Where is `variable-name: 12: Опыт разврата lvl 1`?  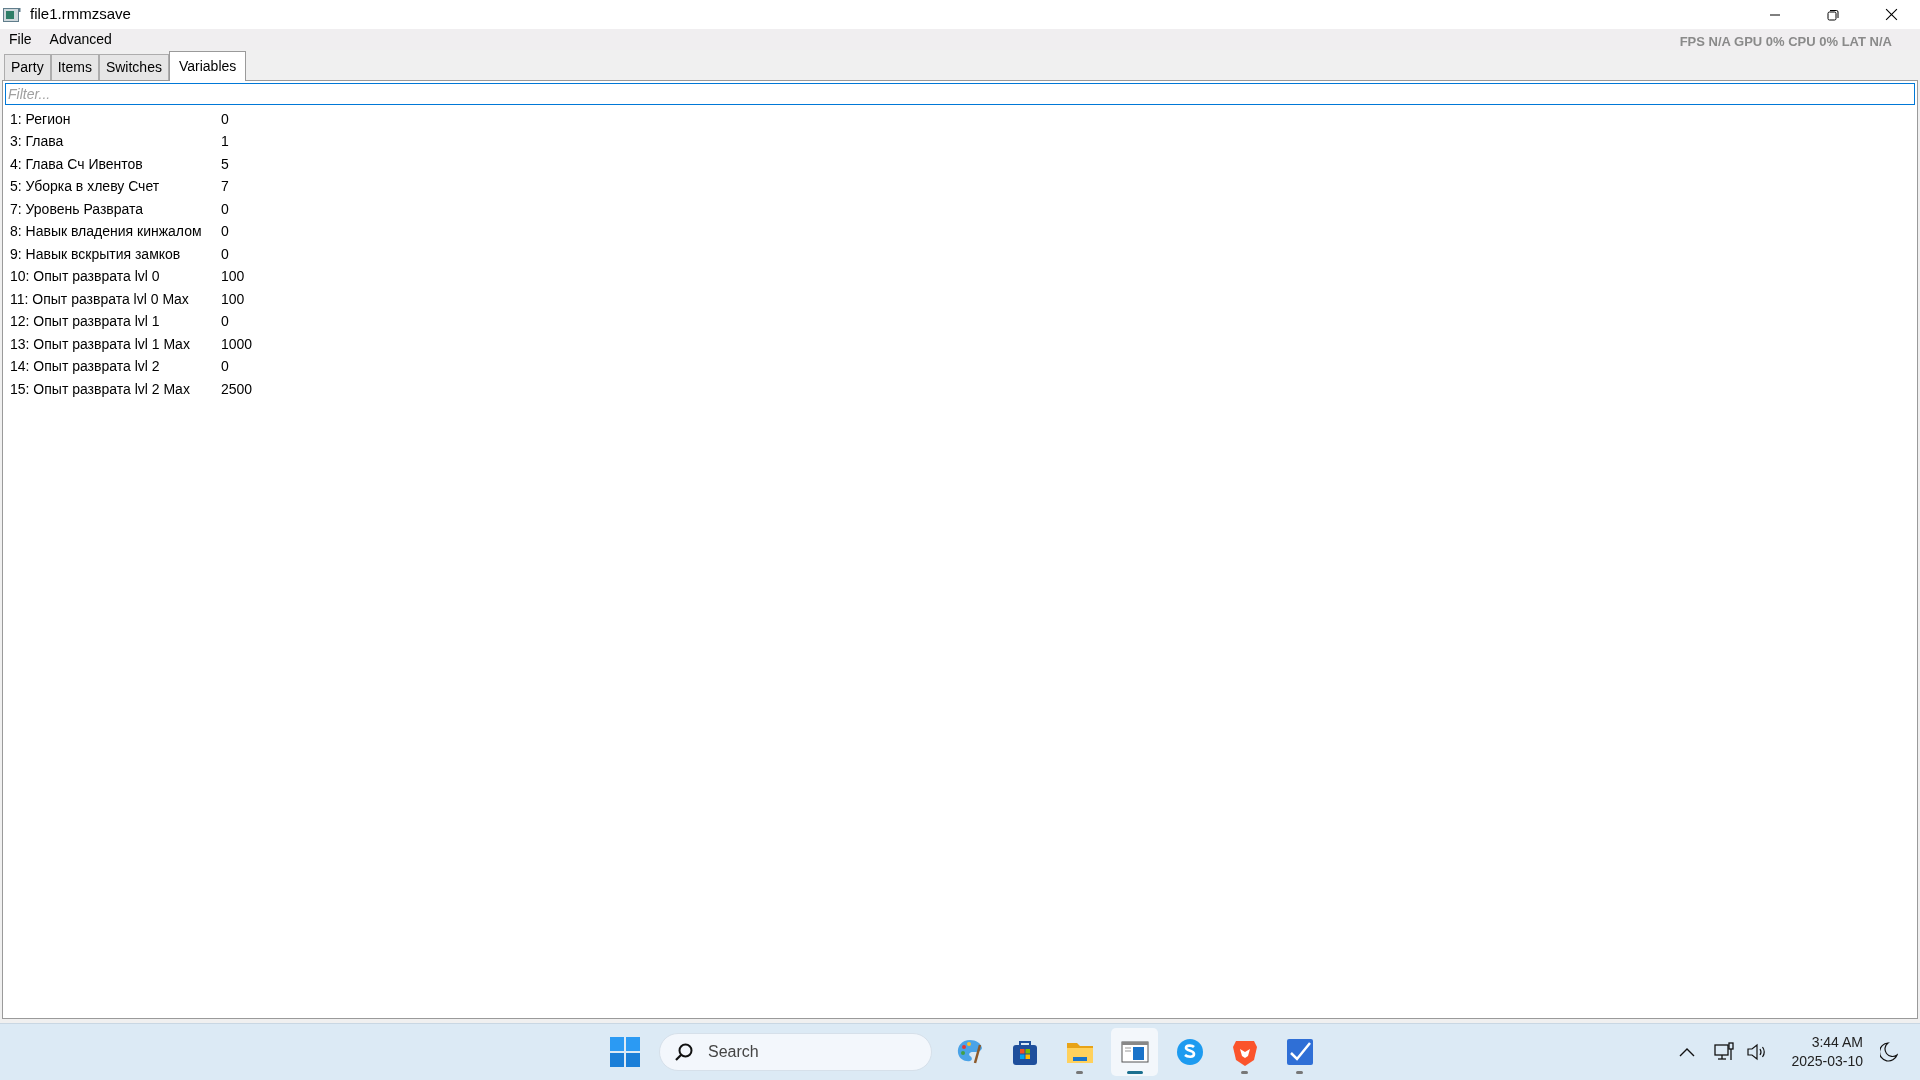 variable-name: 12: Опыт разврата lvl 1 is located at coordinates (85, 322).